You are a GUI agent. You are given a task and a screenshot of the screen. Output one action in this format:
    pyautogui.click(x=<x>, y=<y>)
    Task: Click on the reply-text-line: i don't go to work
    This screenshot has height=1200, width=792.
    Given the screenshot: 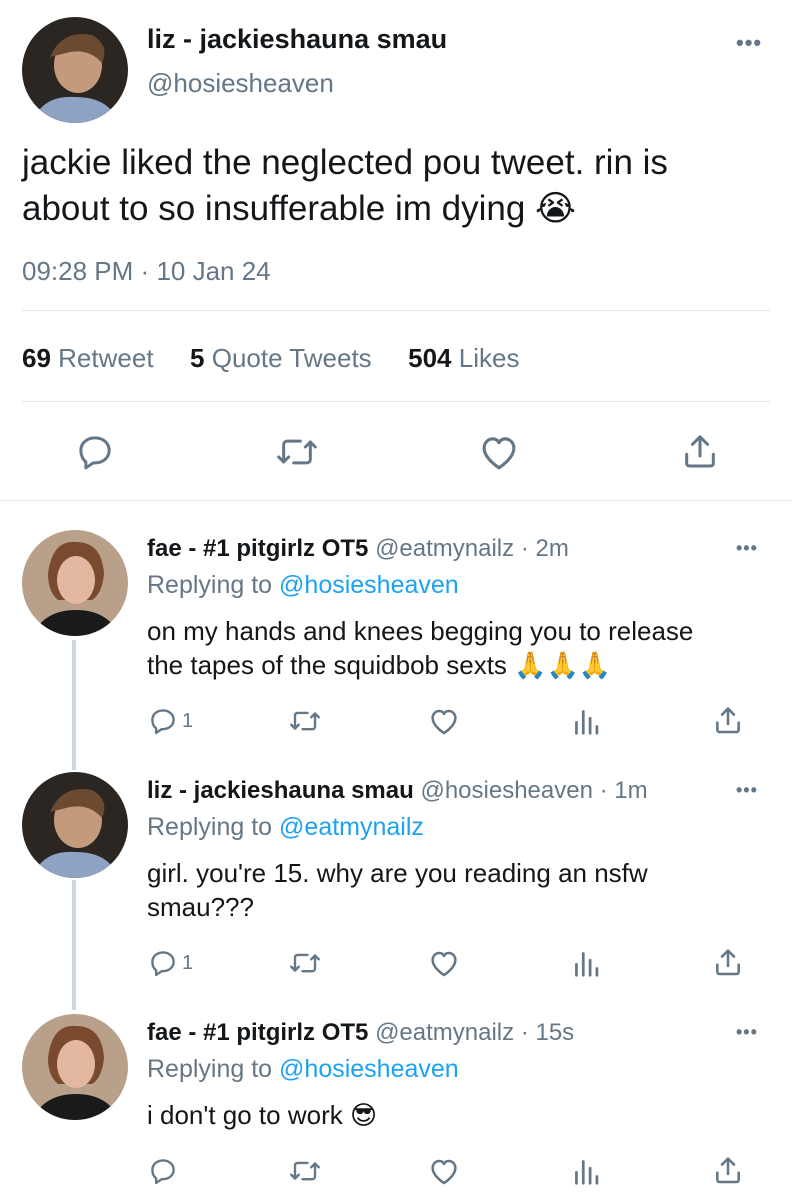 What is the action you would take?
    pyautogui.click(x=245, y=1115)
    